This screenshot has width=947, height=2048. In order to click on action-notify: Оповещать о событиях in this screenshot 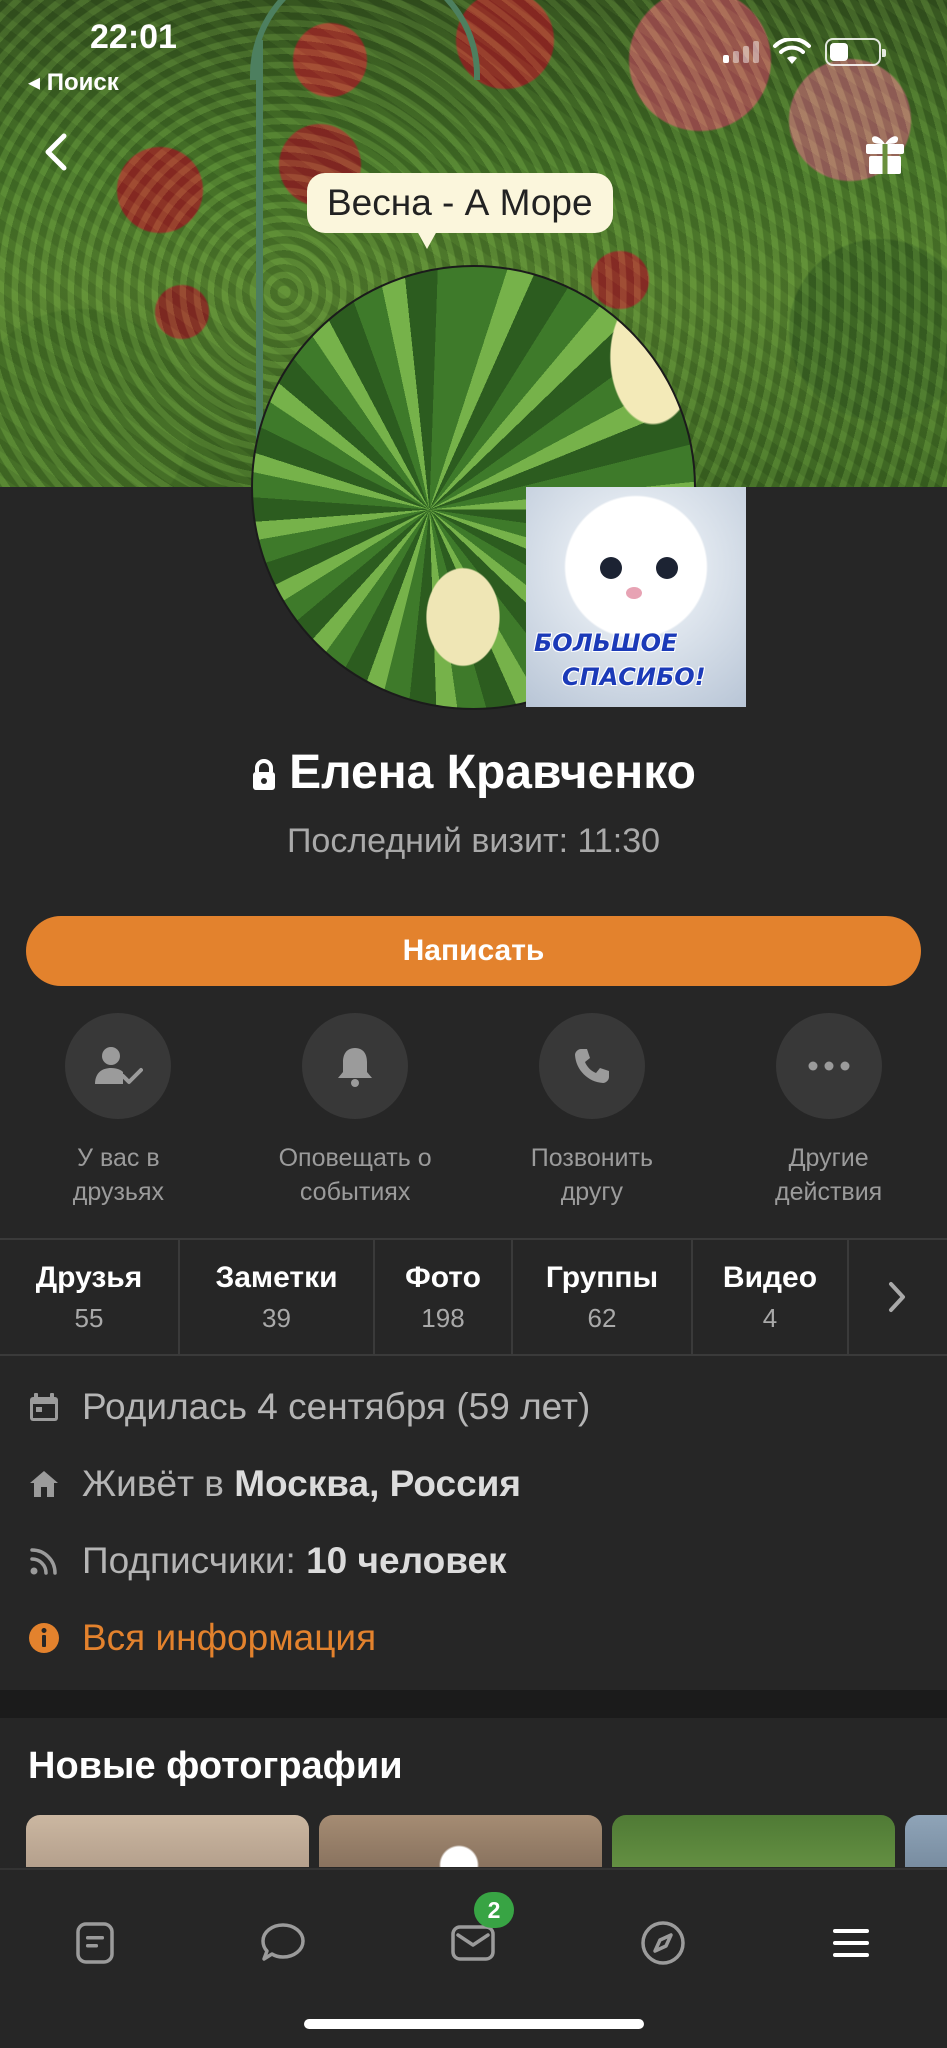, I will do `click(355, 1111)`.